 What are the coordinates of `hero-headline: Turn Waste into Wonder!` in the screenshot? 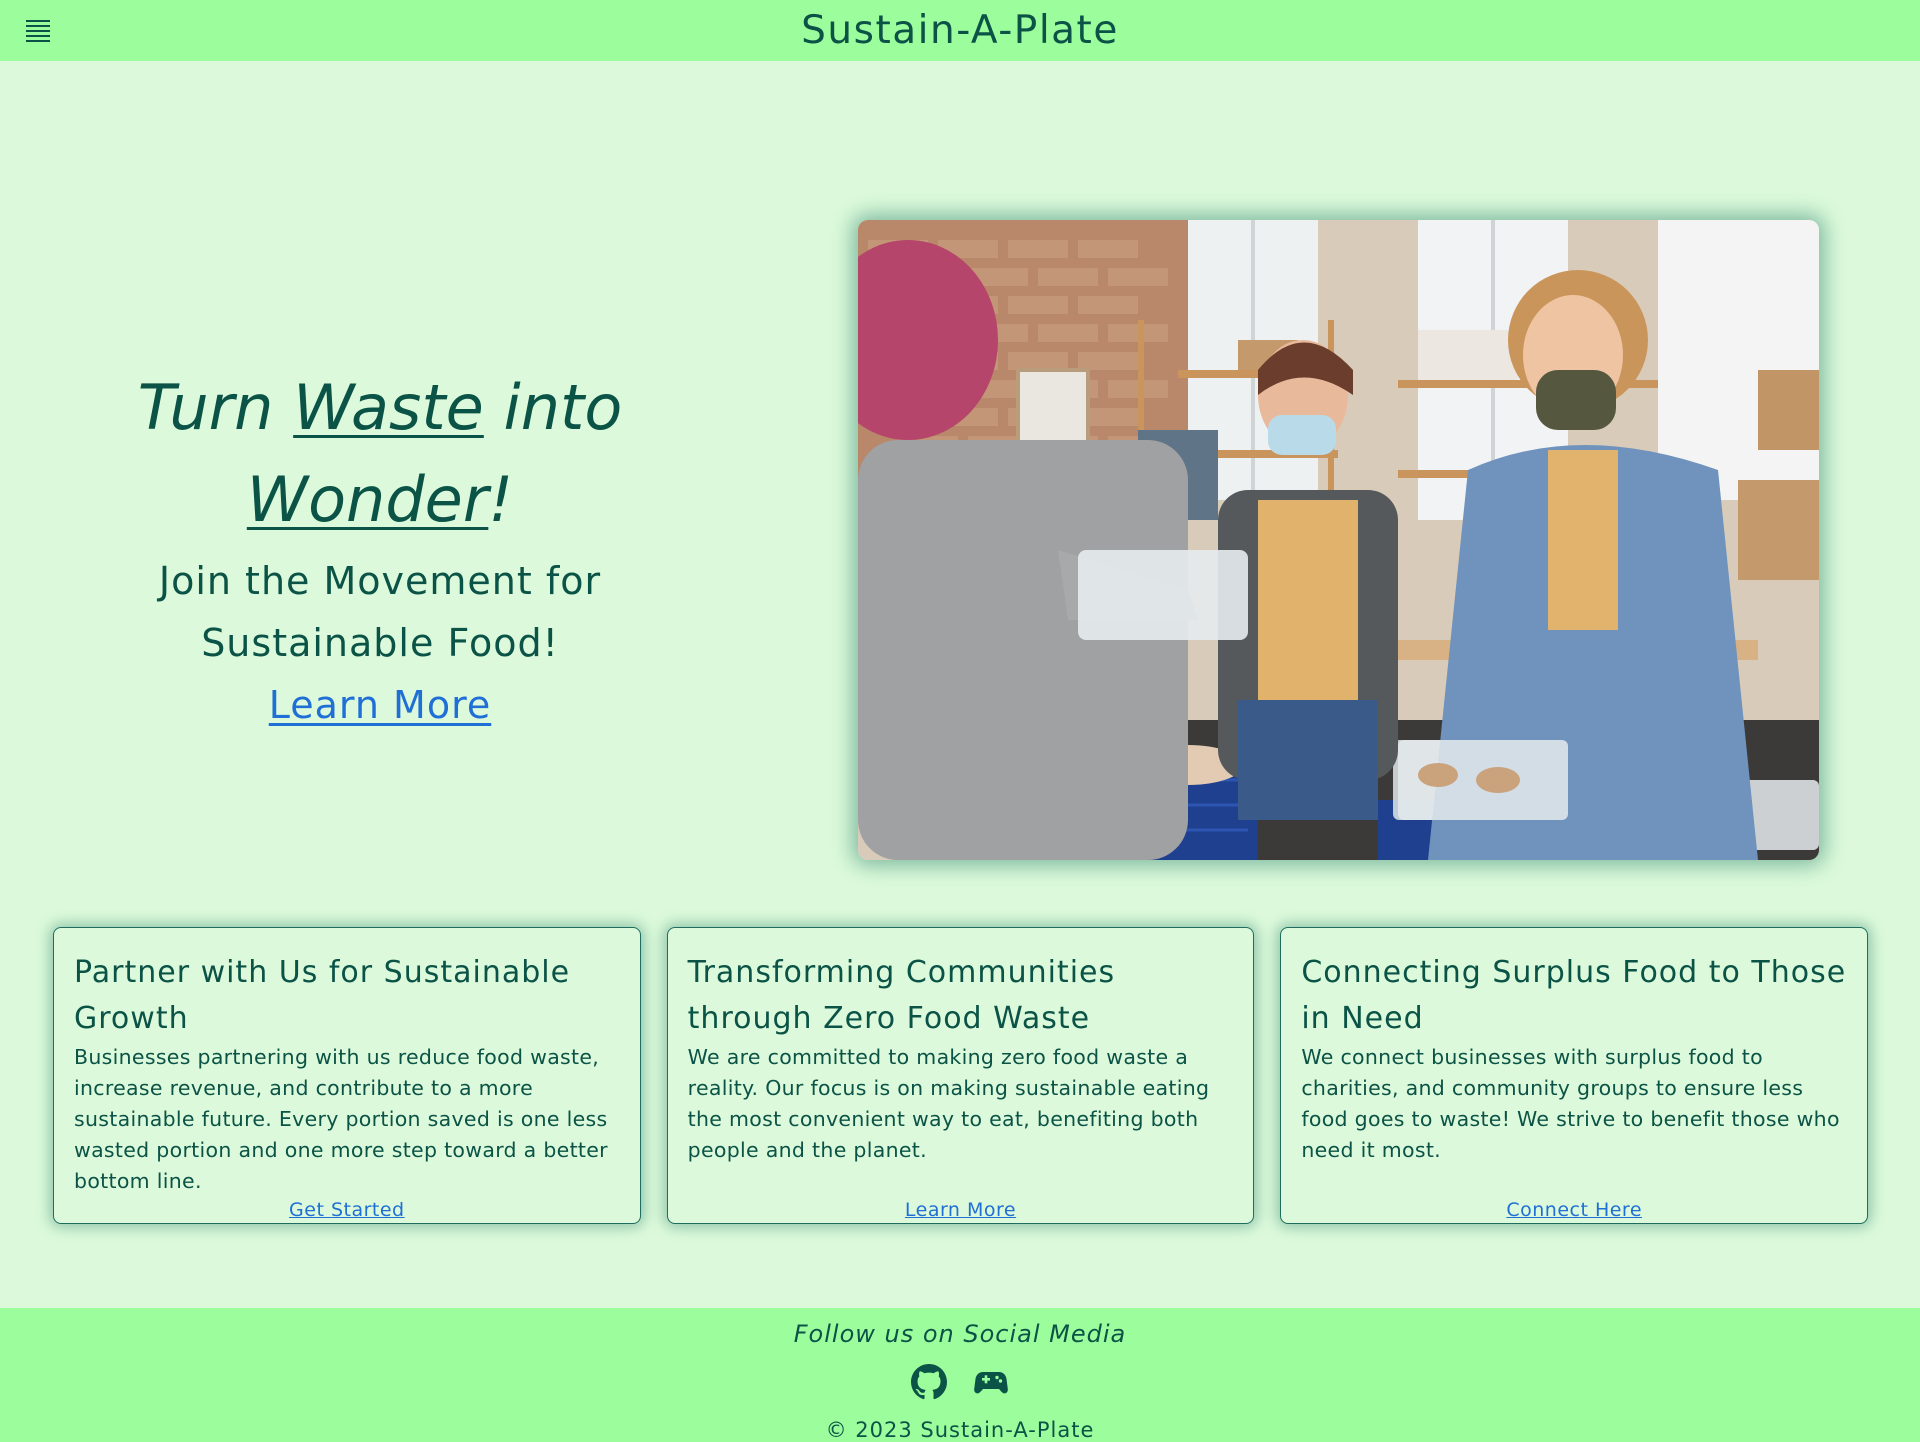 It's located at (380, 454).